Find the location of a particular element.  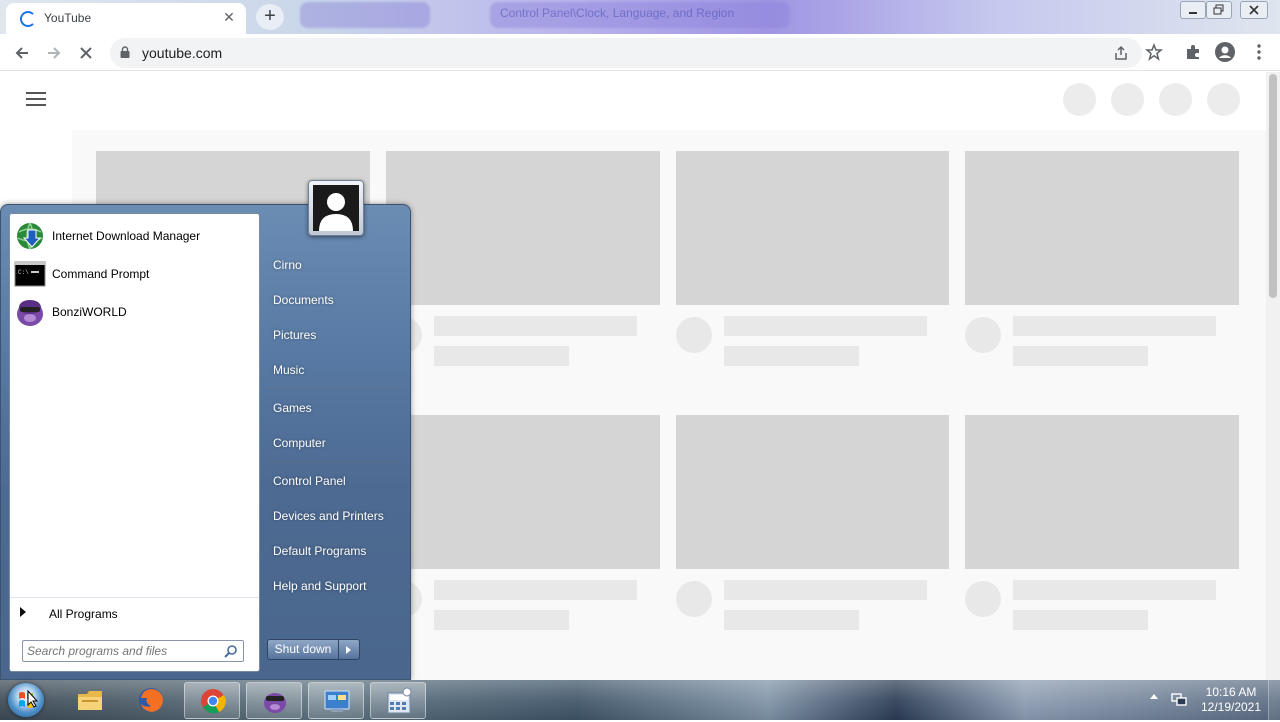

taskbar: 10:16 AM 12/19/2021 is located at coordinates (640, 700).